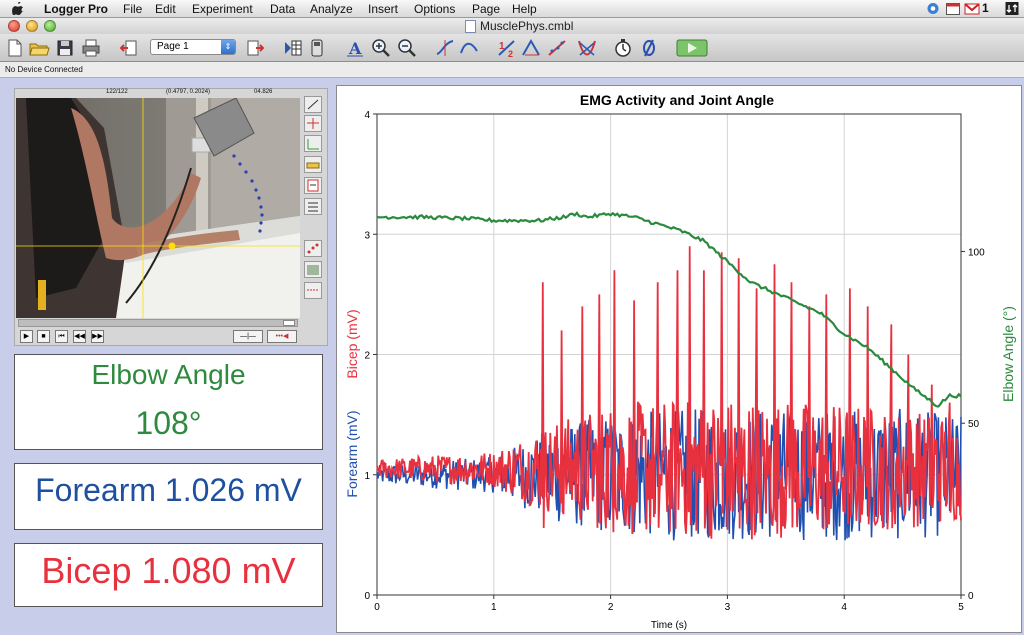 This screenshot has width=1024, height=635. I want to click on video-stop-button: ■, so click(43, 336).